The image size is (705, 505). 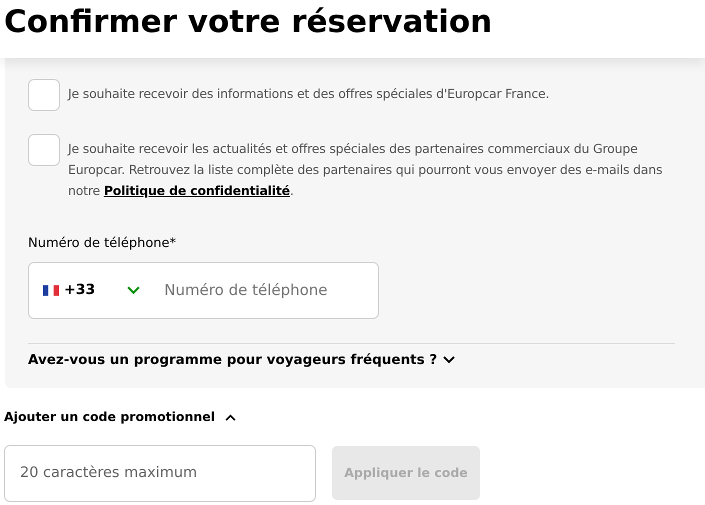 I want to click on country-code: +33, so click(x=80, y=290).